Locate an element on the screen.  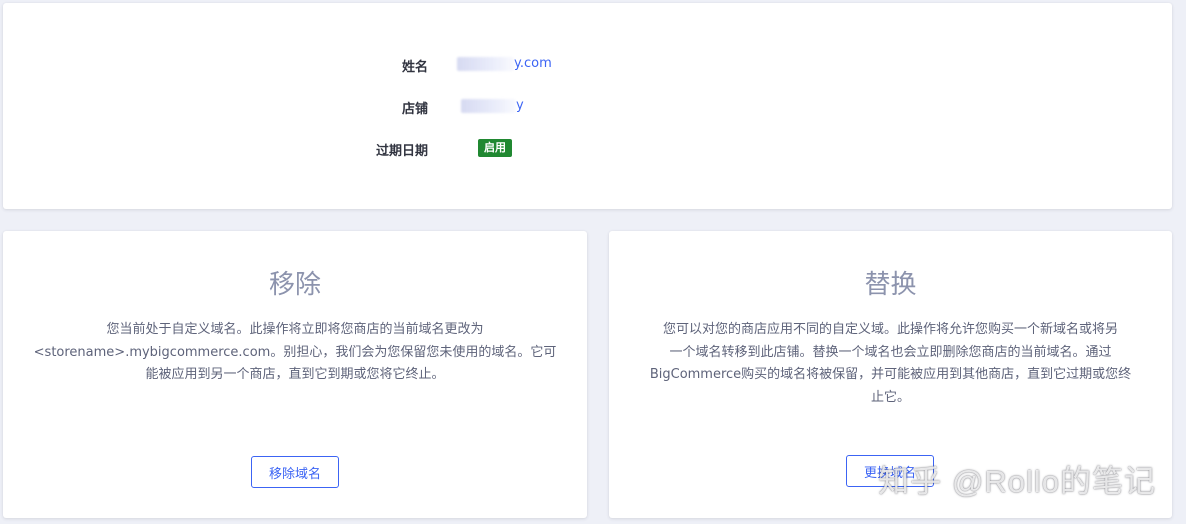
store-value-suffix: y is located at coordinates (520, 105).